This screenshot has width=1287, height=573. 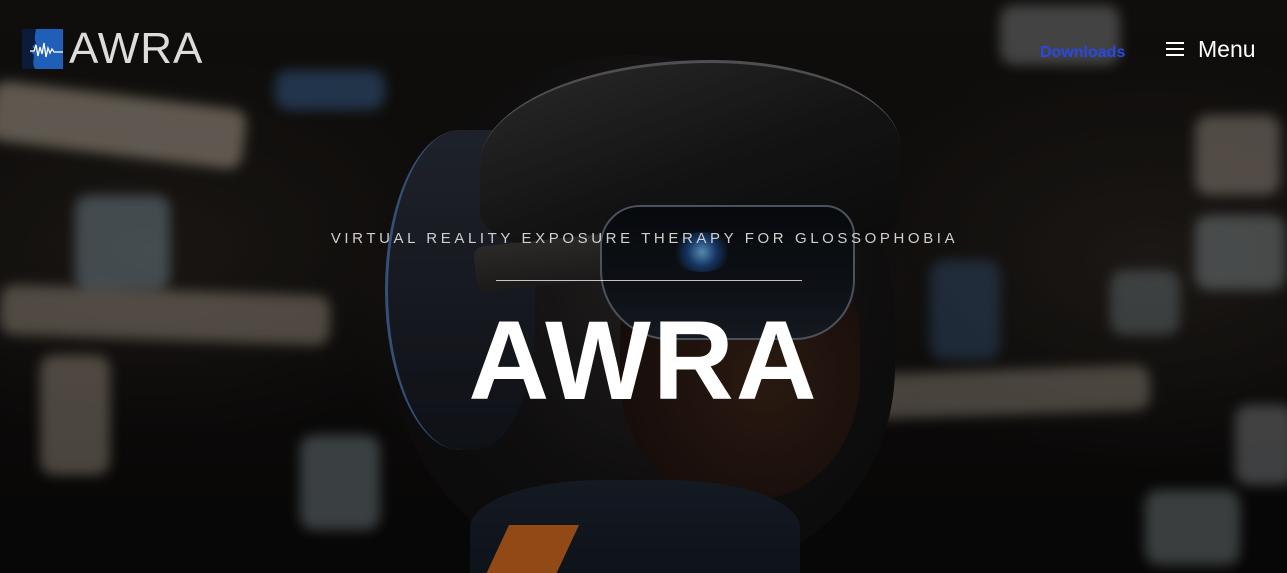 I want to click on downloads-link: Downloads, so click(x=1082, y=53).